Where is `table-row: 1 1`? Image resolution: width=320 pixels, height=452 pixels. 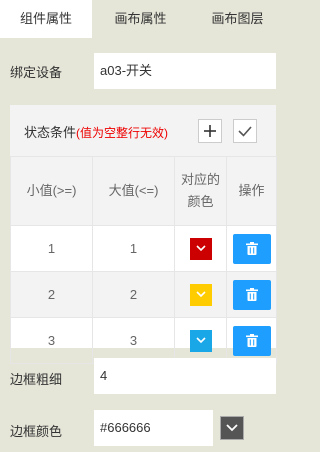
table-row: 1 1 is located at coordinates (143, 248).